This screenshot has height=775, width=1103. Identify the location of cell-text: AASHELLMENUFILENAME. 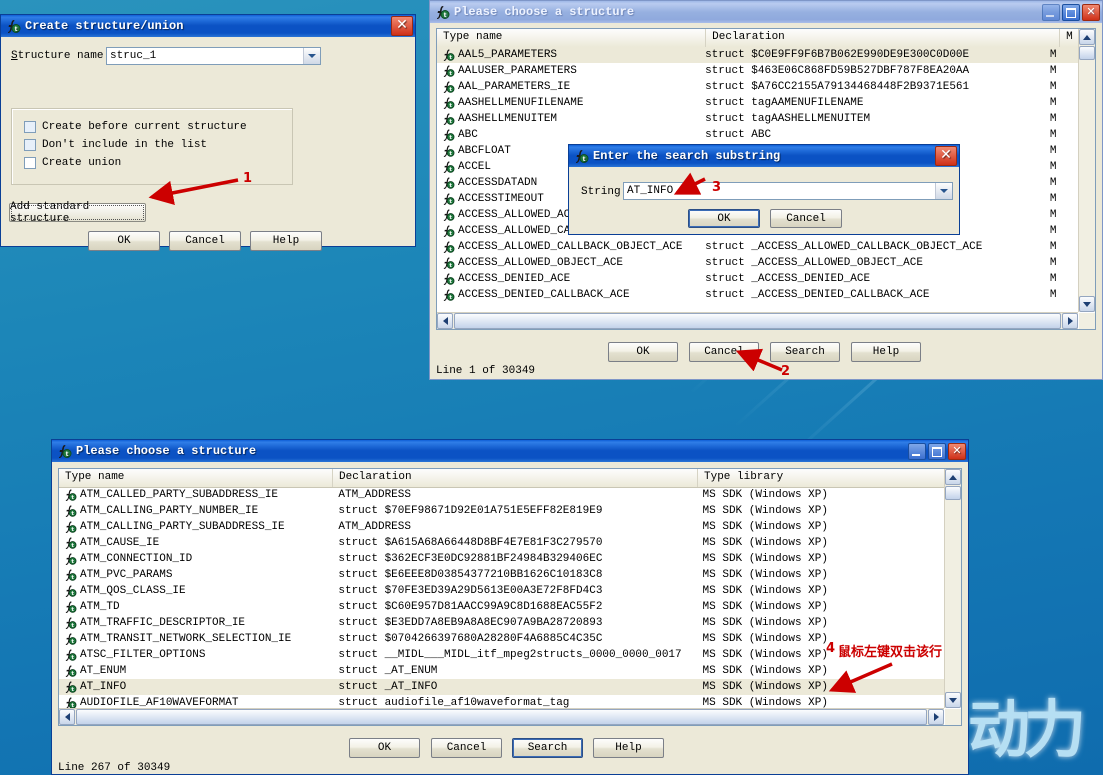
(521, 103).